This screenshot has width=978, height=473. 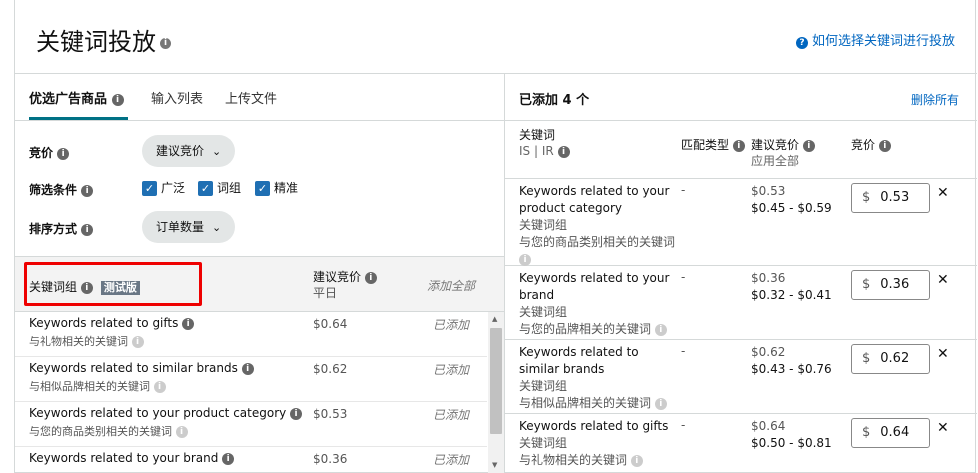 I want to click on suggestions-header: 关键词组 i 测试版 建议竞价 i 平日 添加全部, so click(x=259, y=284).